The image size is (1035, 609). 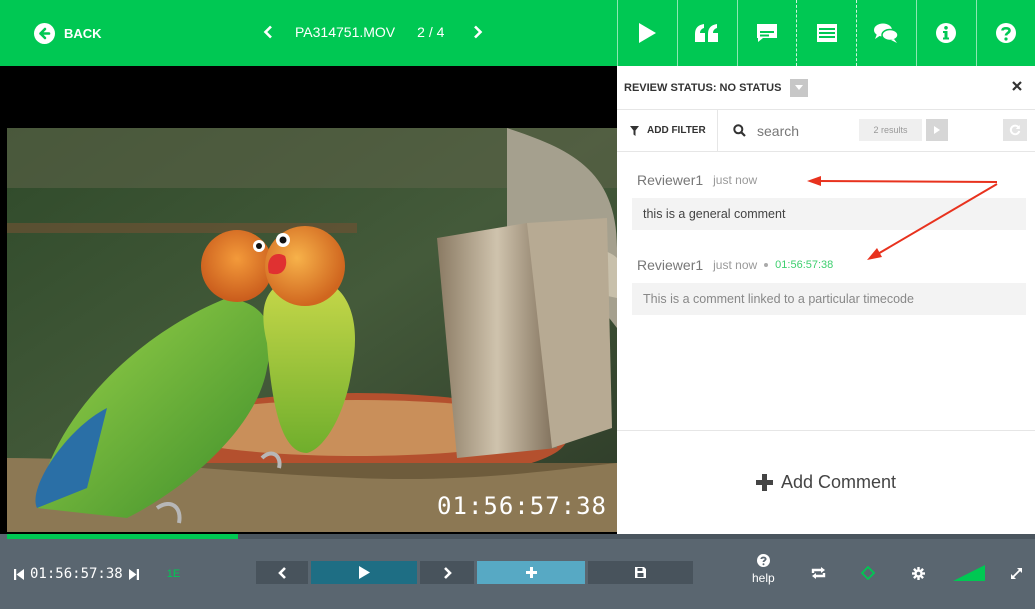 I want to click on add-comment-label: Add Comment, so click(x=838, y=482).